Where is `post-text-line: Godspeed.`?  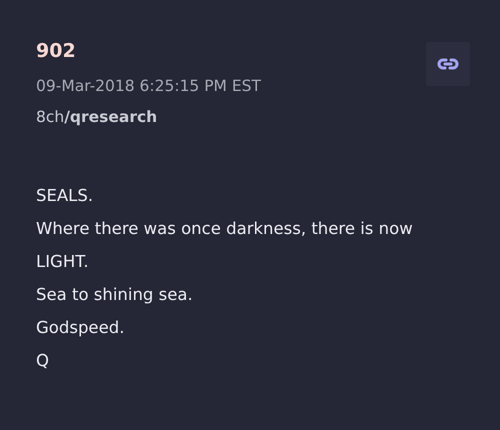
post-text-line: Godspeed. is located at coordinates (81, 328).